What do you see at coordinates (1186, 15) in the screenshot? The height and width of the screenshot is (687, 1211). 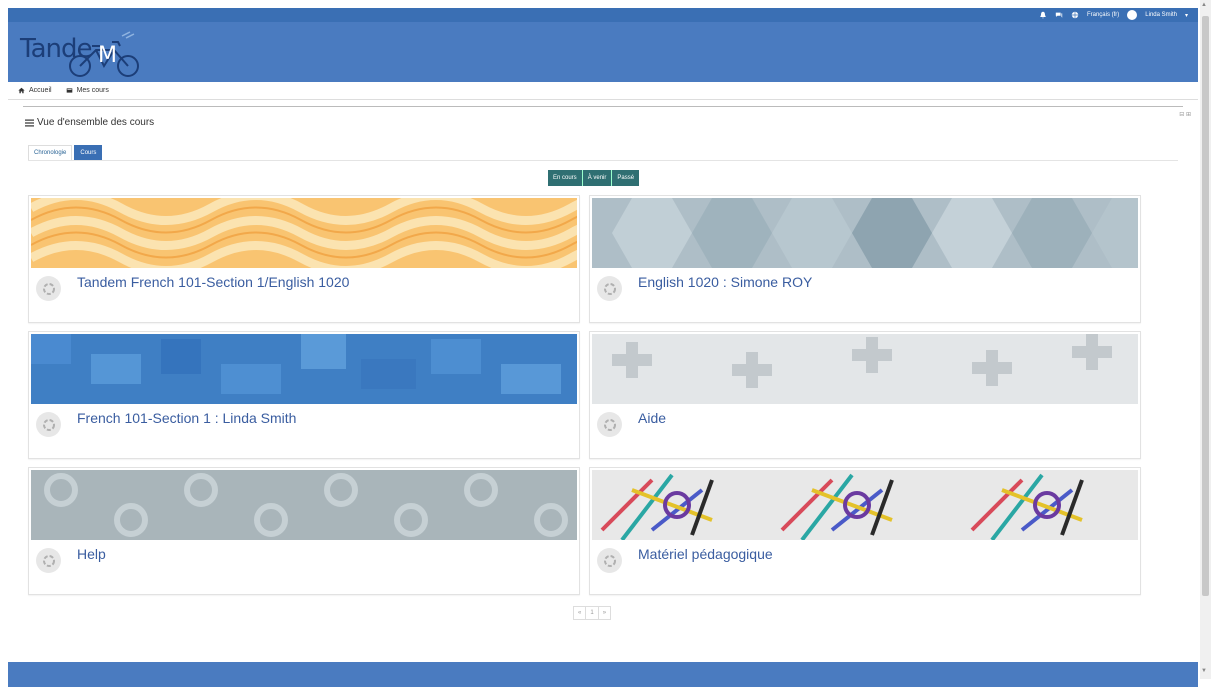 I see `chevron-down-icon: ▾` at bounding box center [1186, 15].